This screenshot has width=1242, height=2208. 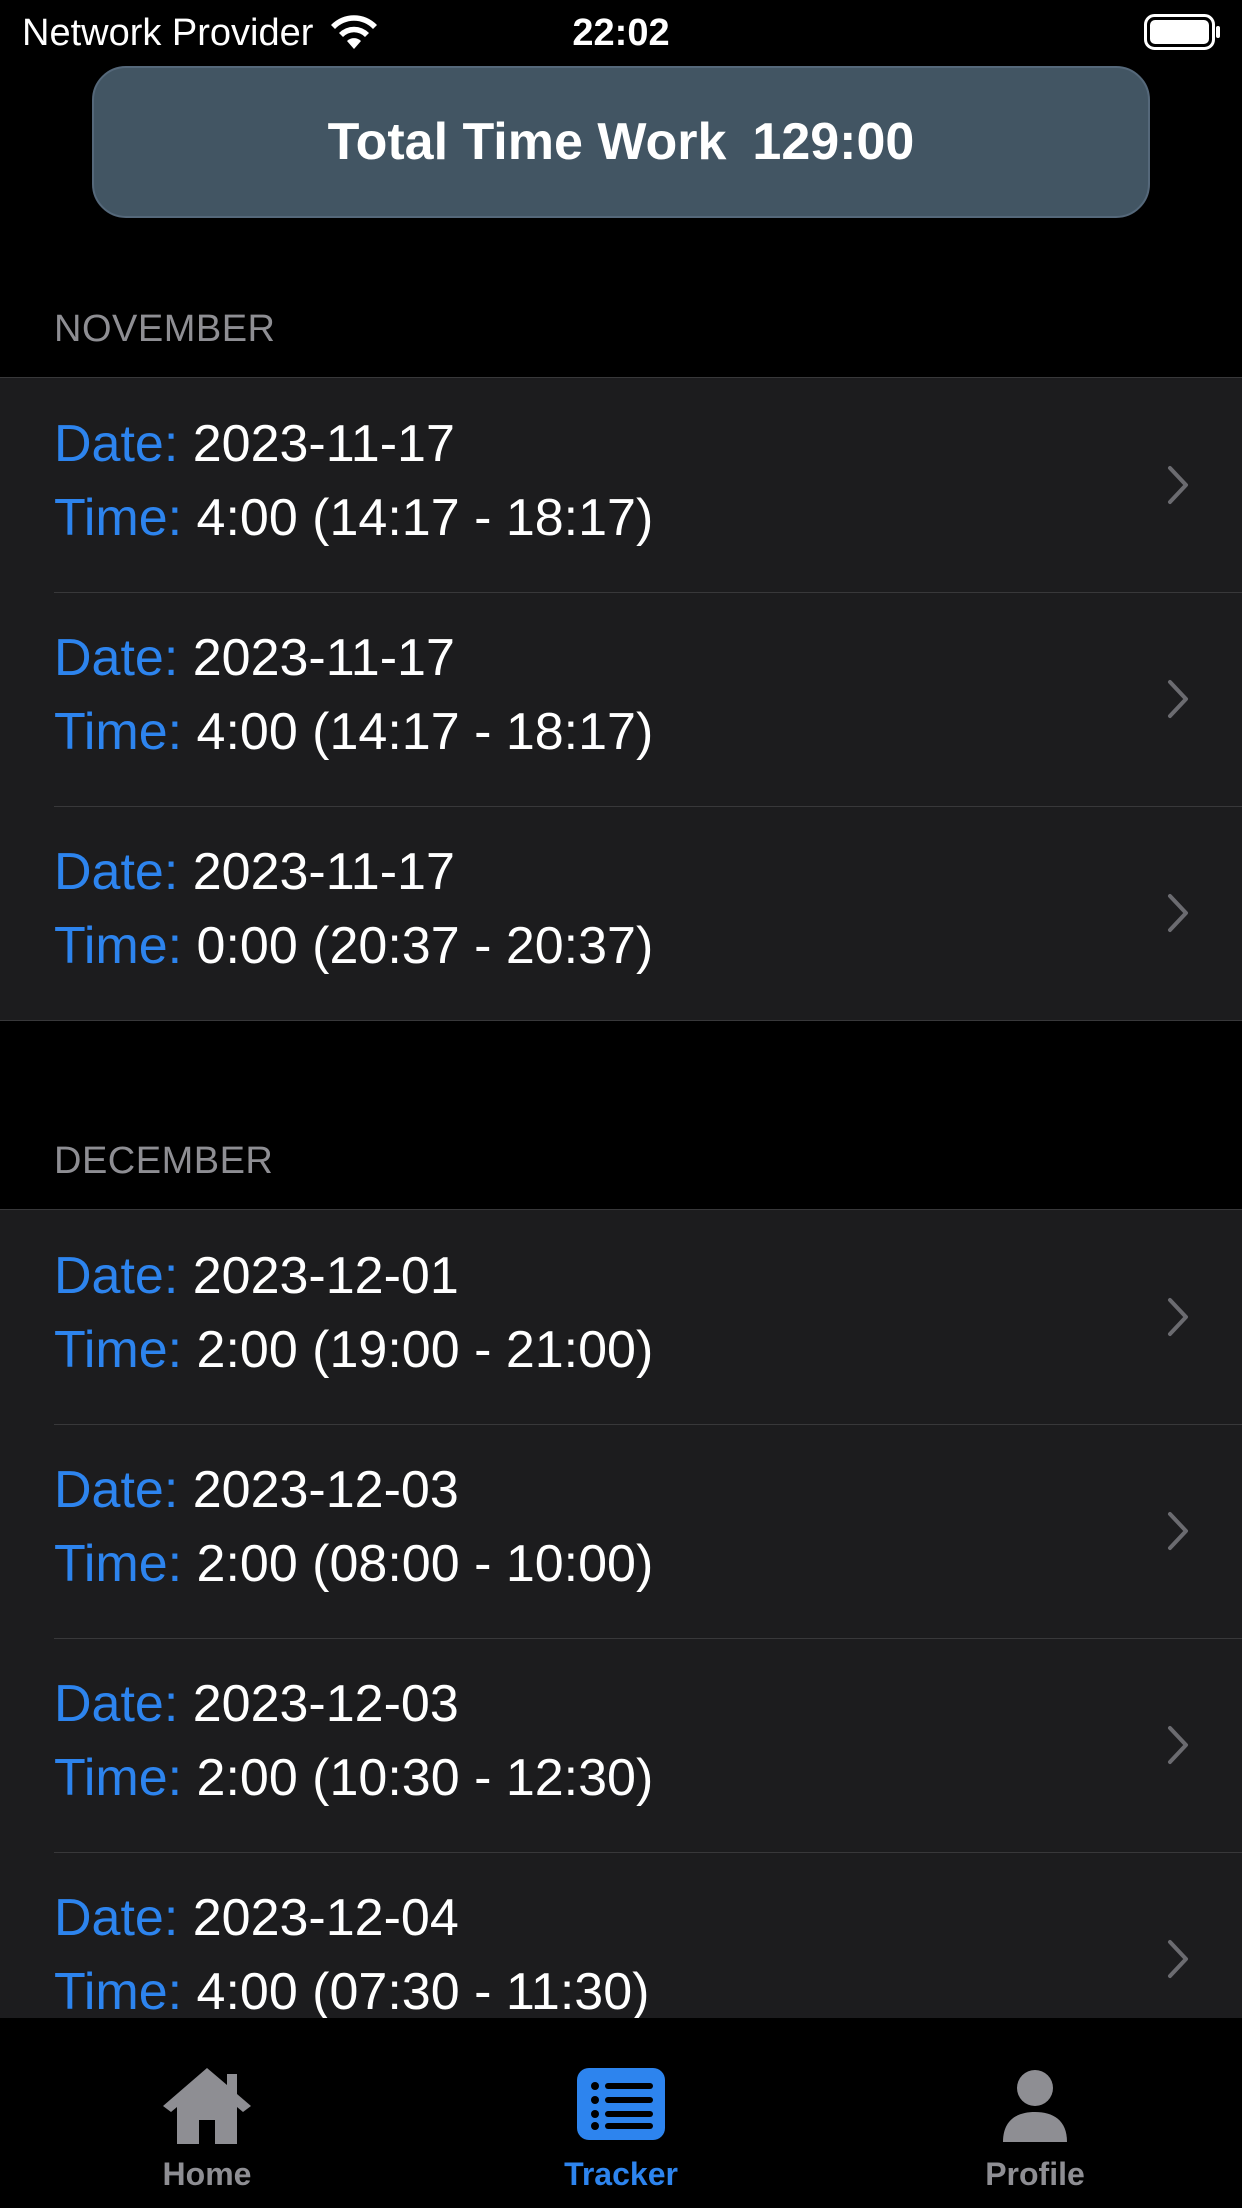 I want to click on date-value: 2023-12-01, so click(x=325, y=1276).